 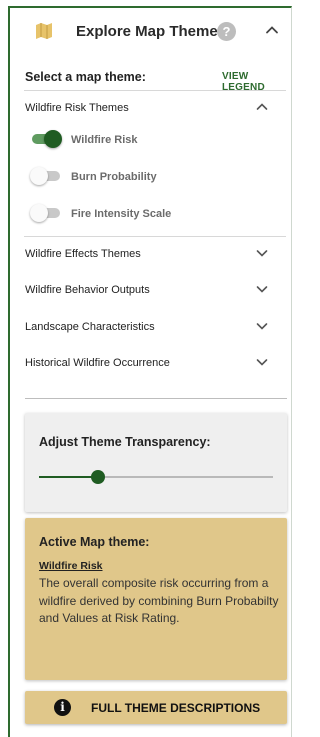 I want to click on panel-header: Explore Map Themes ?, so click(x=151, y=31).